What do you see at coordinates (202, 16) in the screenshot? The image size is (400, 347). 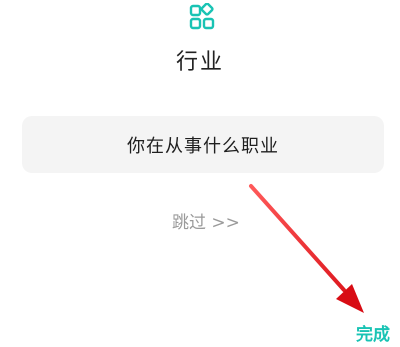 I see `grid-shapes-icon` at bounding box center [202, 16].